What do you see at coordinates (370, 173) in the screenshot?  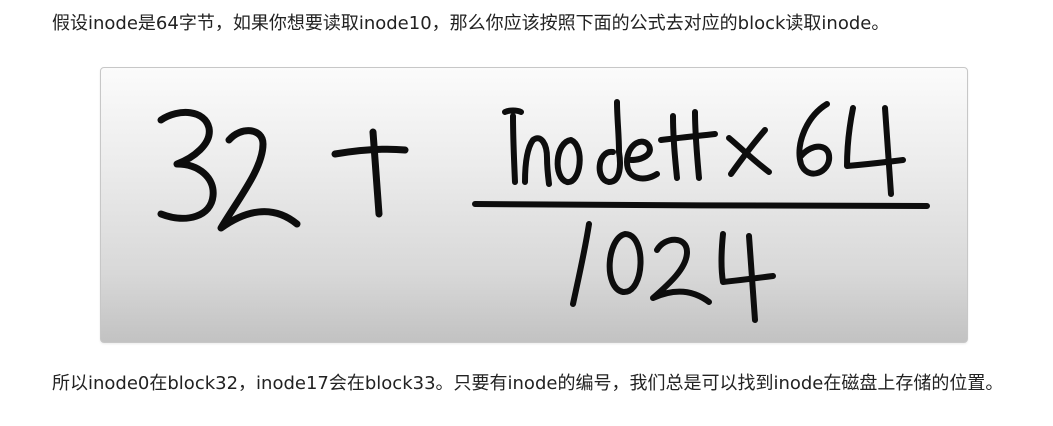 I see `formula-plus-sign` at bounding box center [370, 173].